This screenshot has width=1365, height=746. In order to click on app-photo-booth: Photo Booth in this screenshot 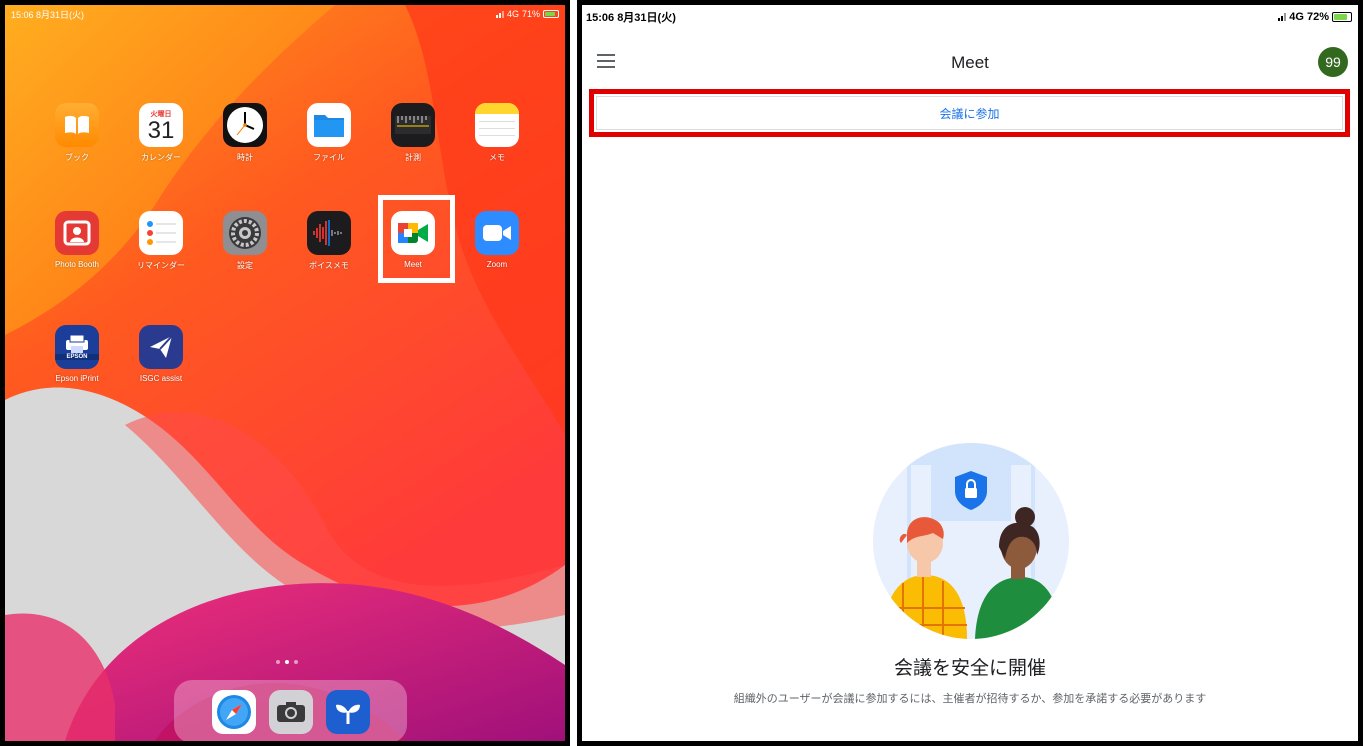, I will do `click(77, 240)`.